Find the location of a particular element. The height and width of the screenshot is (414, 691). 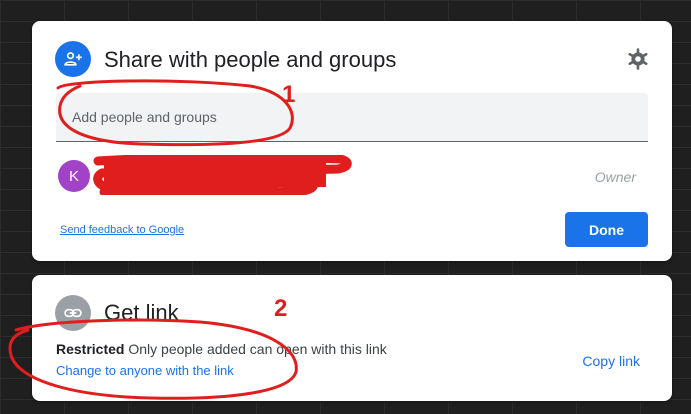

done-button: Done is located at coordinates (606, 229).